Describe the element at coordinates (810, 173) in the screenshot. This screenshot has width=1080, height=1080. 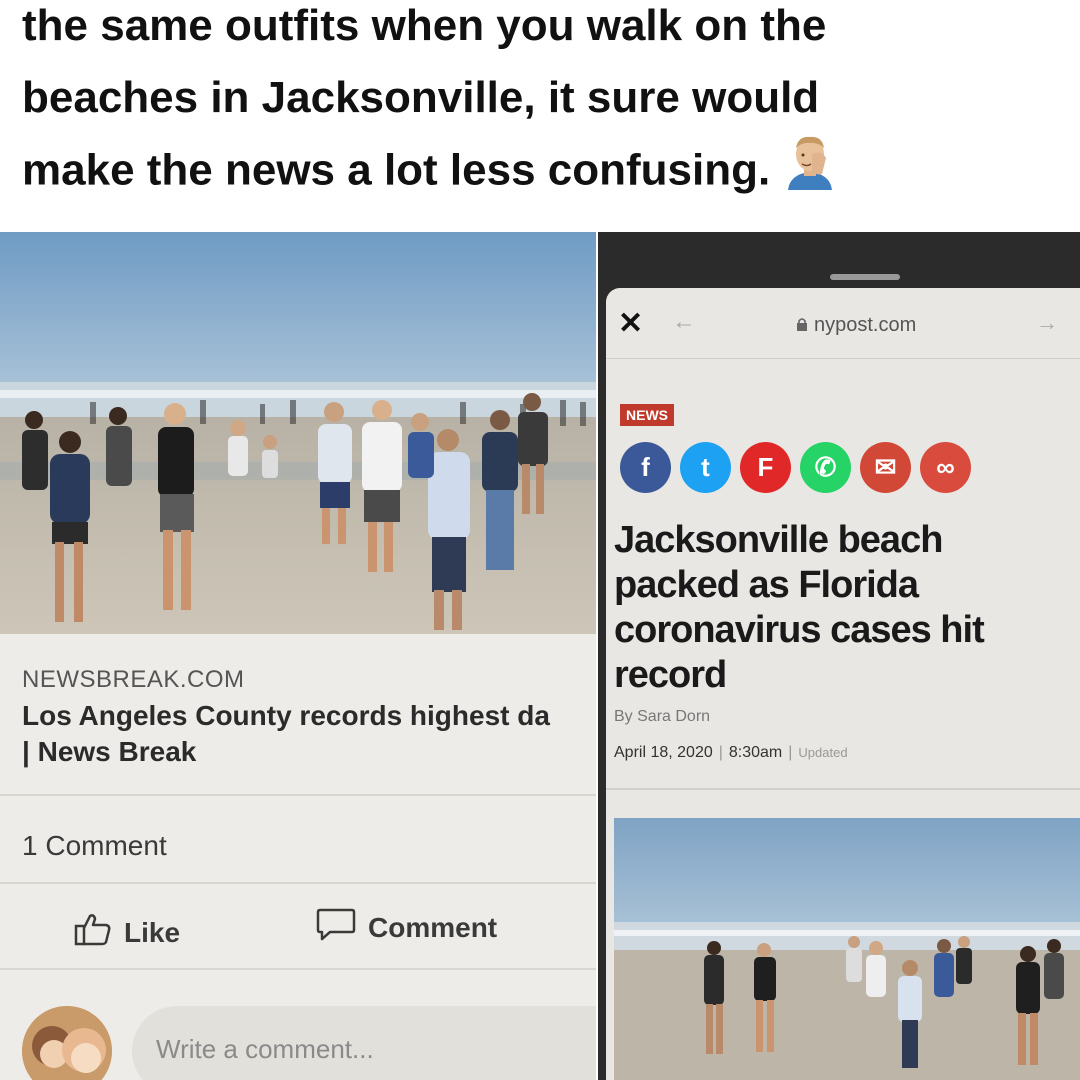
I see `man-facepalming-icon` at that location.